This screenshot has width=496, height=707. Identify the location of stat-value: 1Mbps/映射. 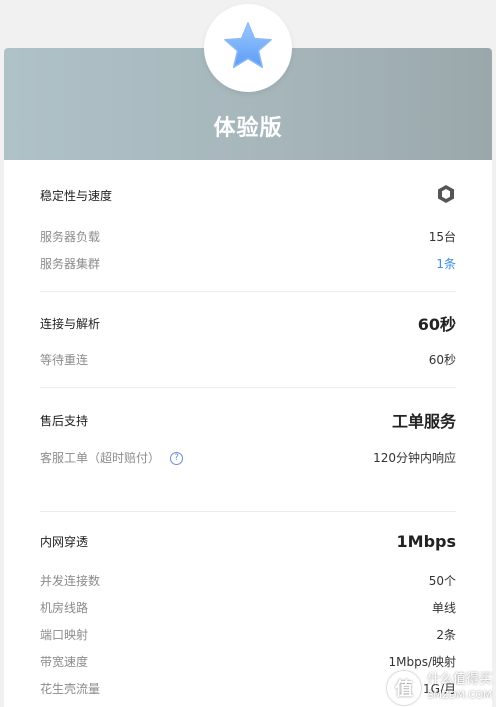
(422, 662).